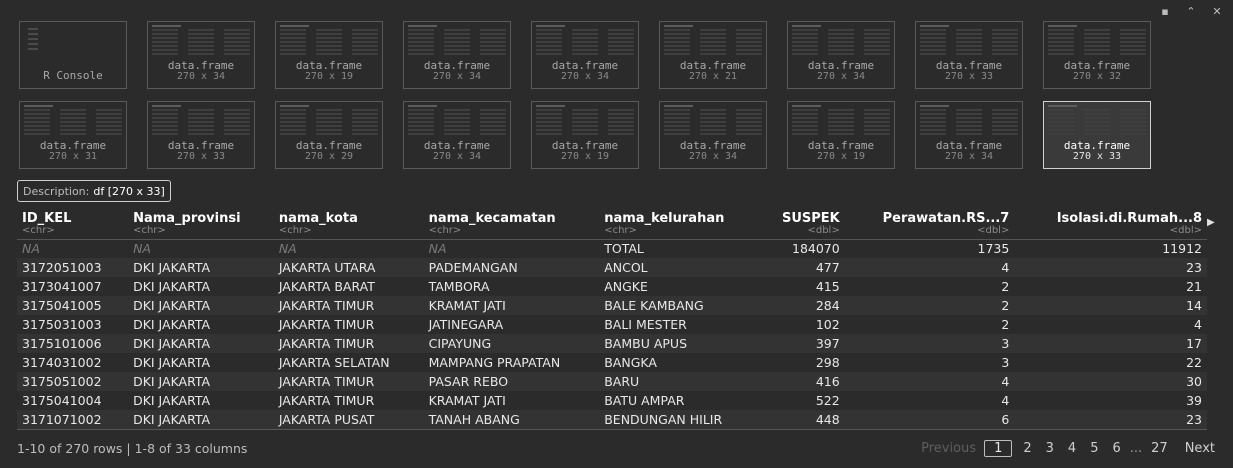 This screenshot has height=468, width=1233. What do you see at coordinates (201, 76) in the screenshot?
I see `thumbnail-dimensions: 270 x 34` at bounding box center [201, 76].